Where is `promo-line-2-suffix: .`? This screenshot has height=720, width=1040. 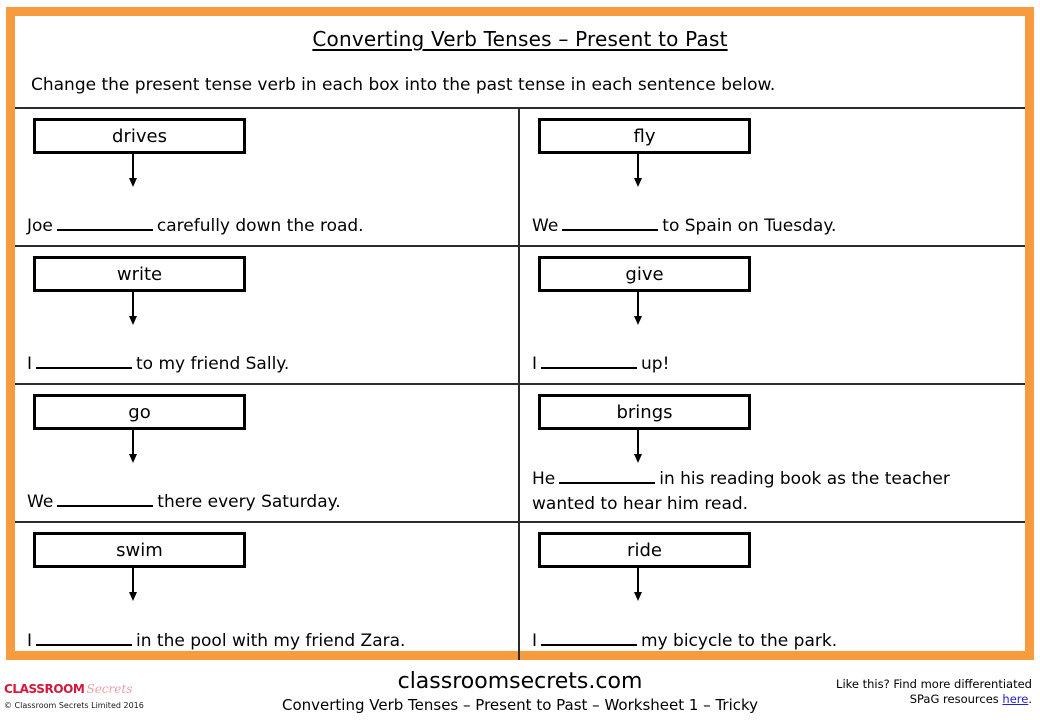 promo-line-2-suffix: . is located at coordinates (1030, 699).